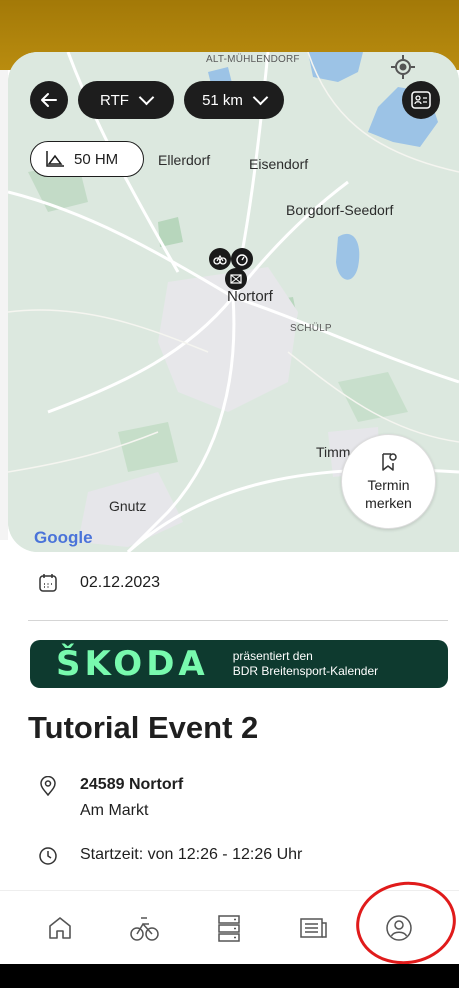  I want to click on cyclist-icon, so click(144, 928).